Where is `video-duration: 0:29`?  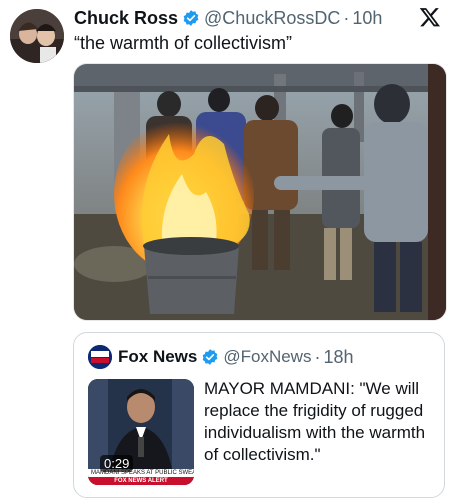
video-duration: 0:29 is located at coordinates (117, 463).